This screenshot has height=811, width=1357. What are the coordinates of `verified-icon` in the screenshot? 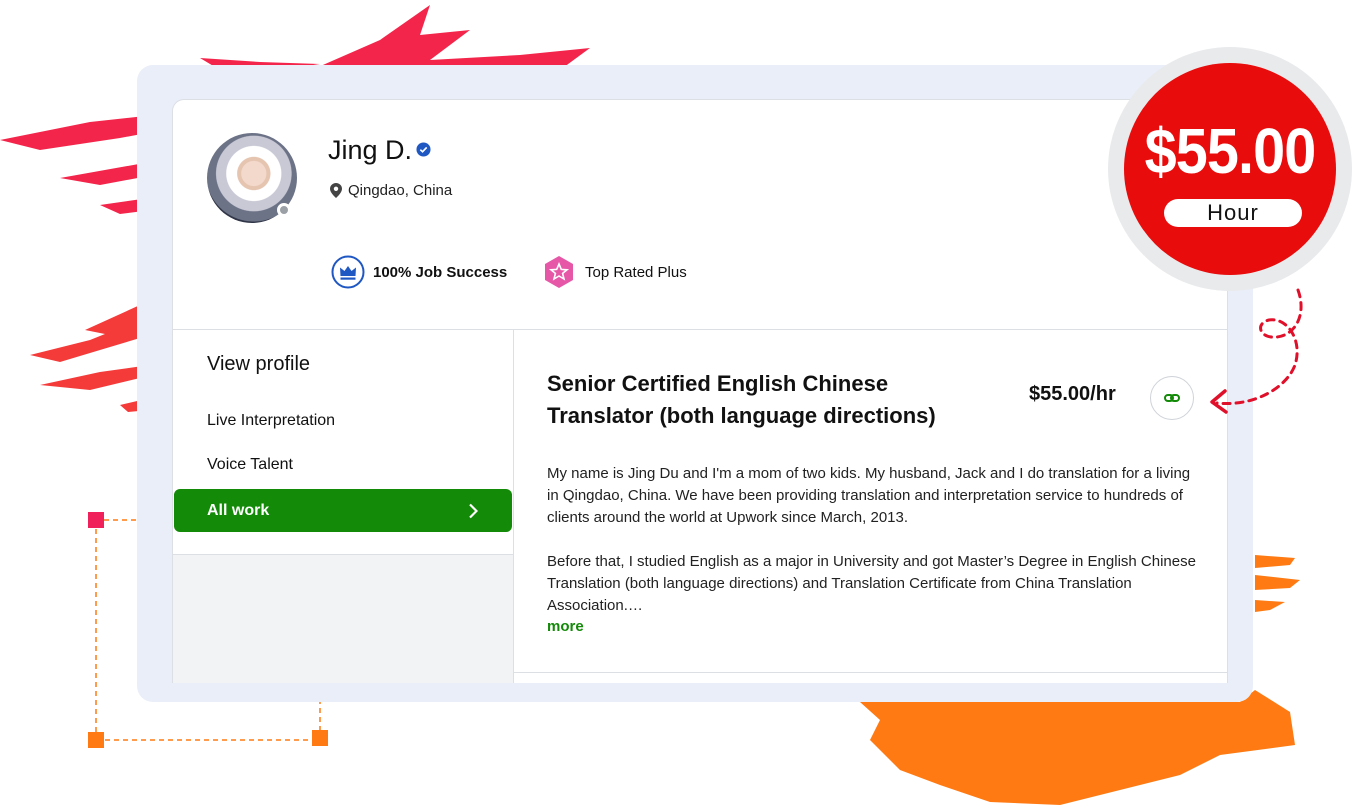 It's located at (423, 149).